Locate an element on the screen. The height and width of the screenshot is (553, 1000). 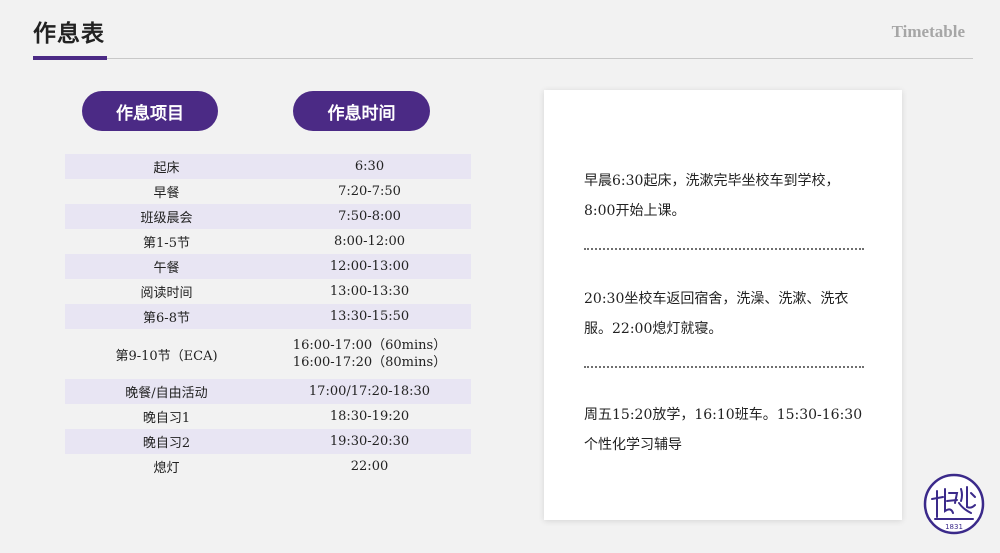
table-row: 晚自习1 18:30-19:20 is located at coordinates (268, 416).